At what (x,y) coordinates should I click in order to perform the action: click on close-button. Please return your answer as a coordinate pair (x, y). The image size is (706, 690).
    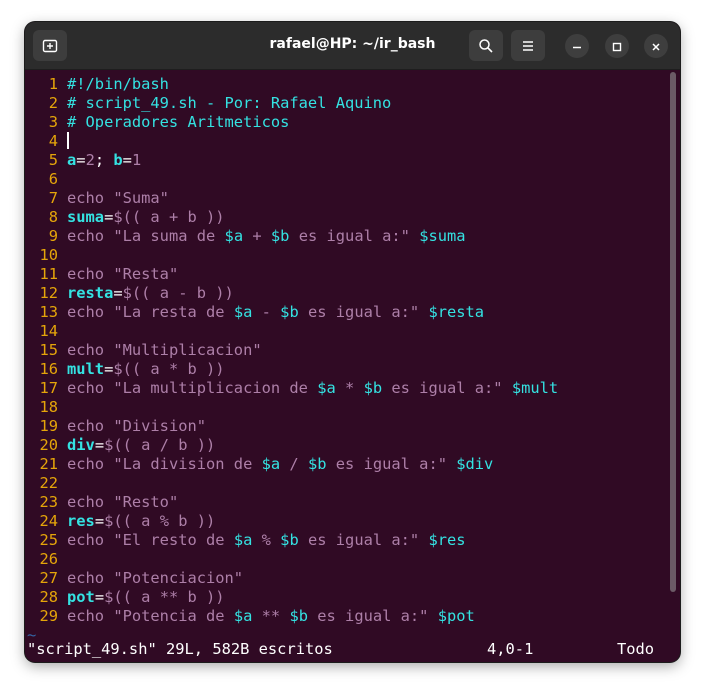
    Looking at the image, I should click on (656, 46).